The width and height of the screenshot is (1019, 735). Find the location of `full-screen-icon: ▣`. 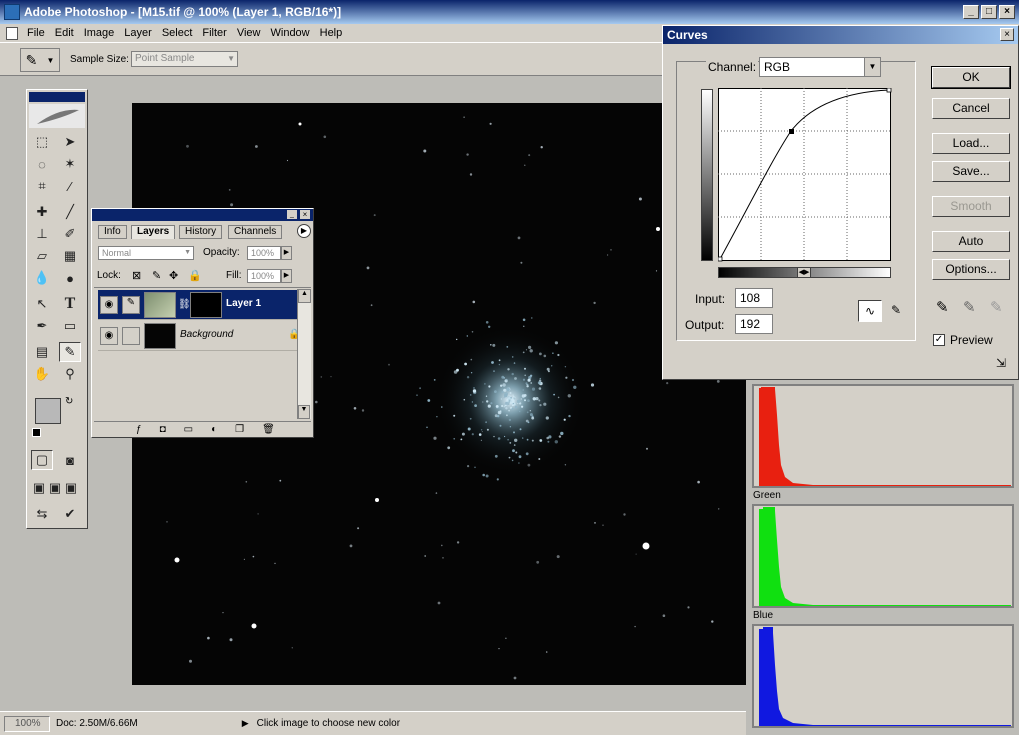

full-screen-icon: ▣ is located at coordinates (71, 488).